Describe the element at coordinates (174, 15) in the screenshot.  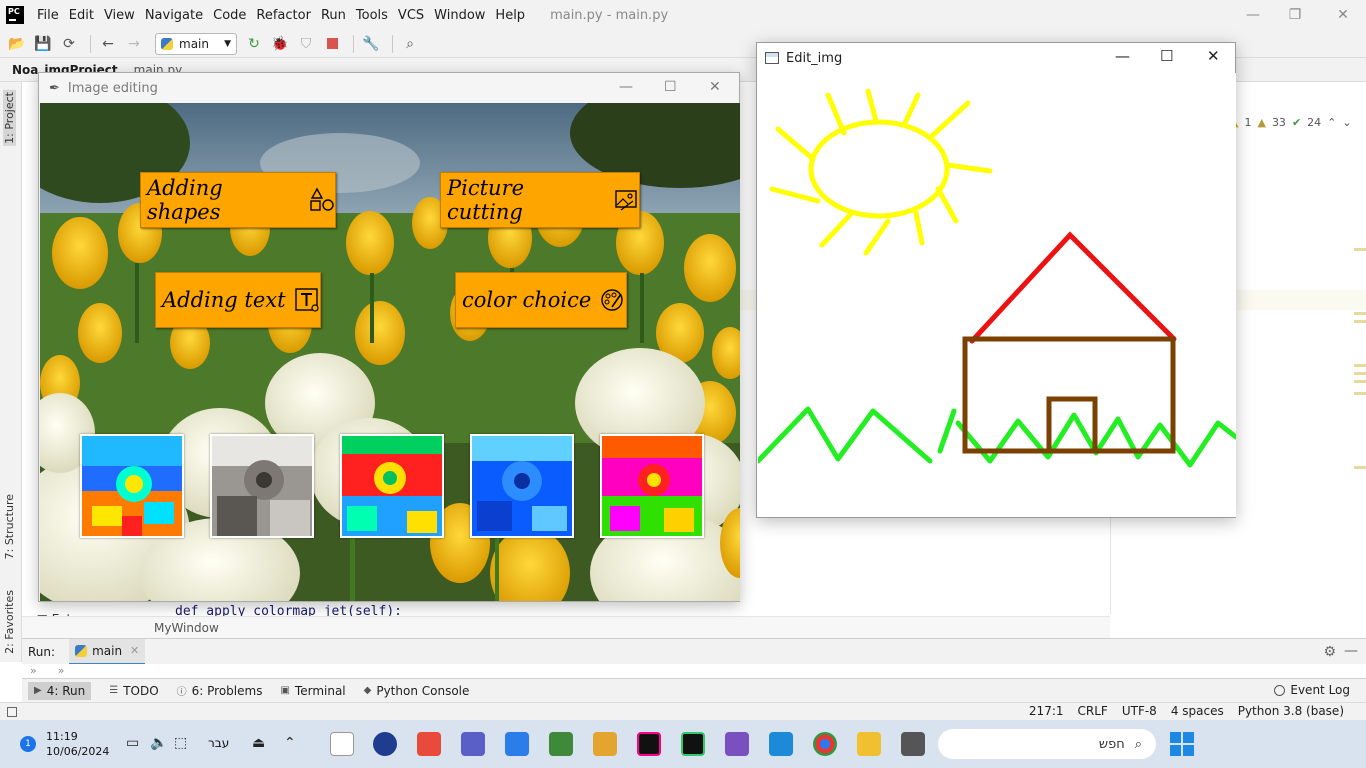
I see `menu-navigate: Navigate` at that location.